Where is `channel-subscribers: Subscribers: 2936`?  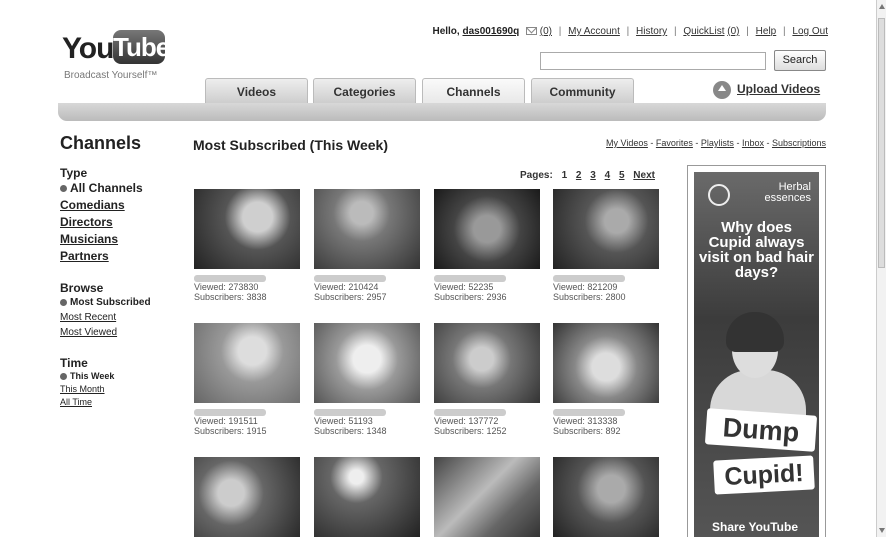 channel-subscribers: Subscribers: 2936 is located at coordinates (470, 297).